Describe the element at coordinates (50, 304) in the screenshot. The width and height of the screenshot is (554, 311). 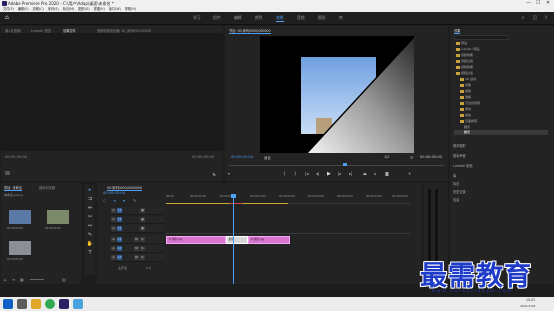
I see `chrome-icon` at that location.